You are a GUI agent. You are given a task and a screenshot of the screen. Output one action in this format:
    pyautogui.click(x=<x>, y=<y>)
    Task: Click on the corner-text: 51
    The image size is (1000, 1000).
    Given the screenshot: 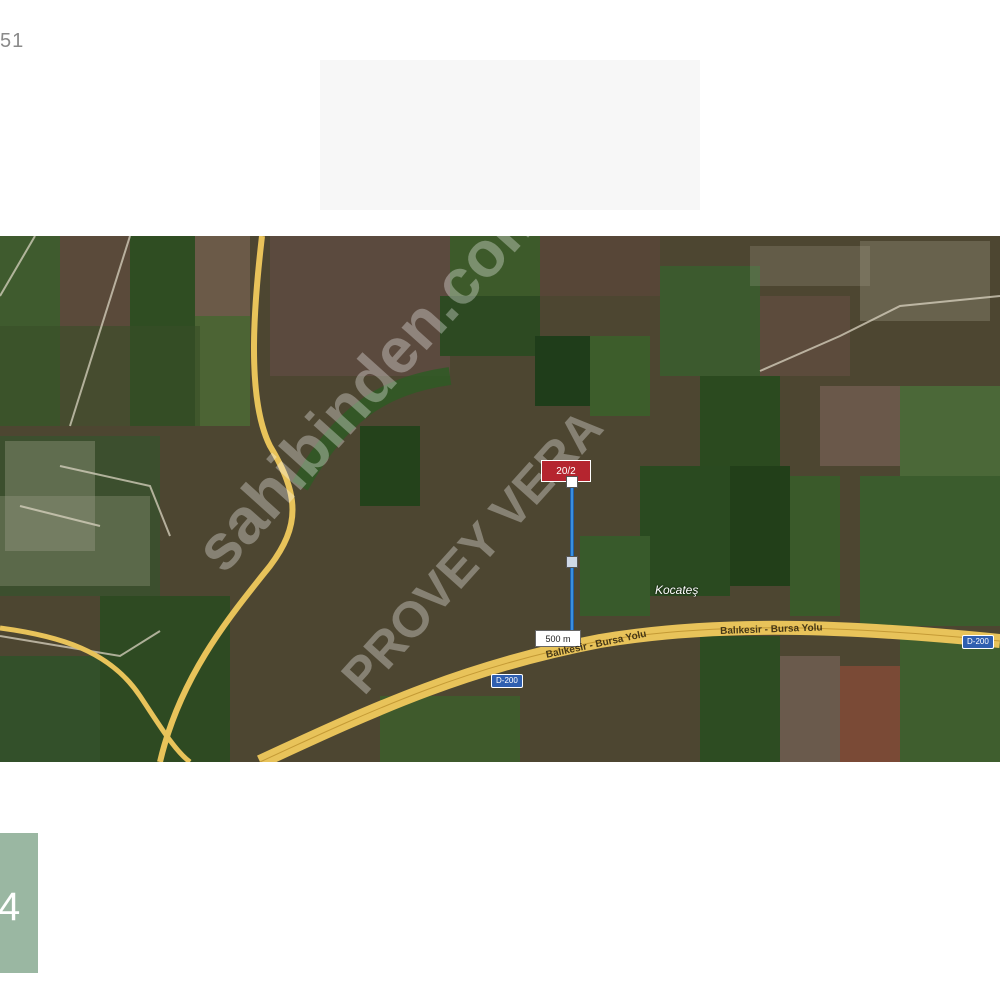 What is the action you would take?
    pyautogui.click(x=12, y=41)
    